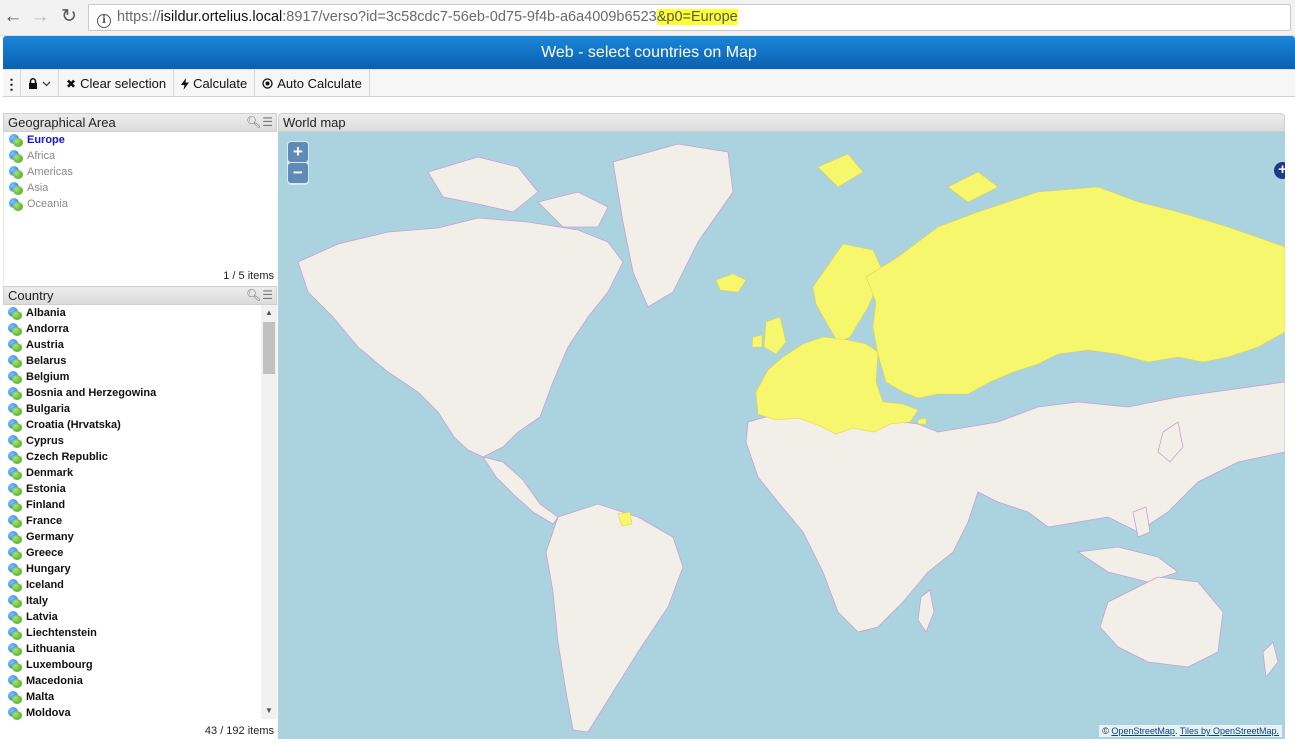  What do you see at coordinates (269, 711) in the screenshot?
I see `scroll-down-icon: ▼` at bounding box center [269, 711].